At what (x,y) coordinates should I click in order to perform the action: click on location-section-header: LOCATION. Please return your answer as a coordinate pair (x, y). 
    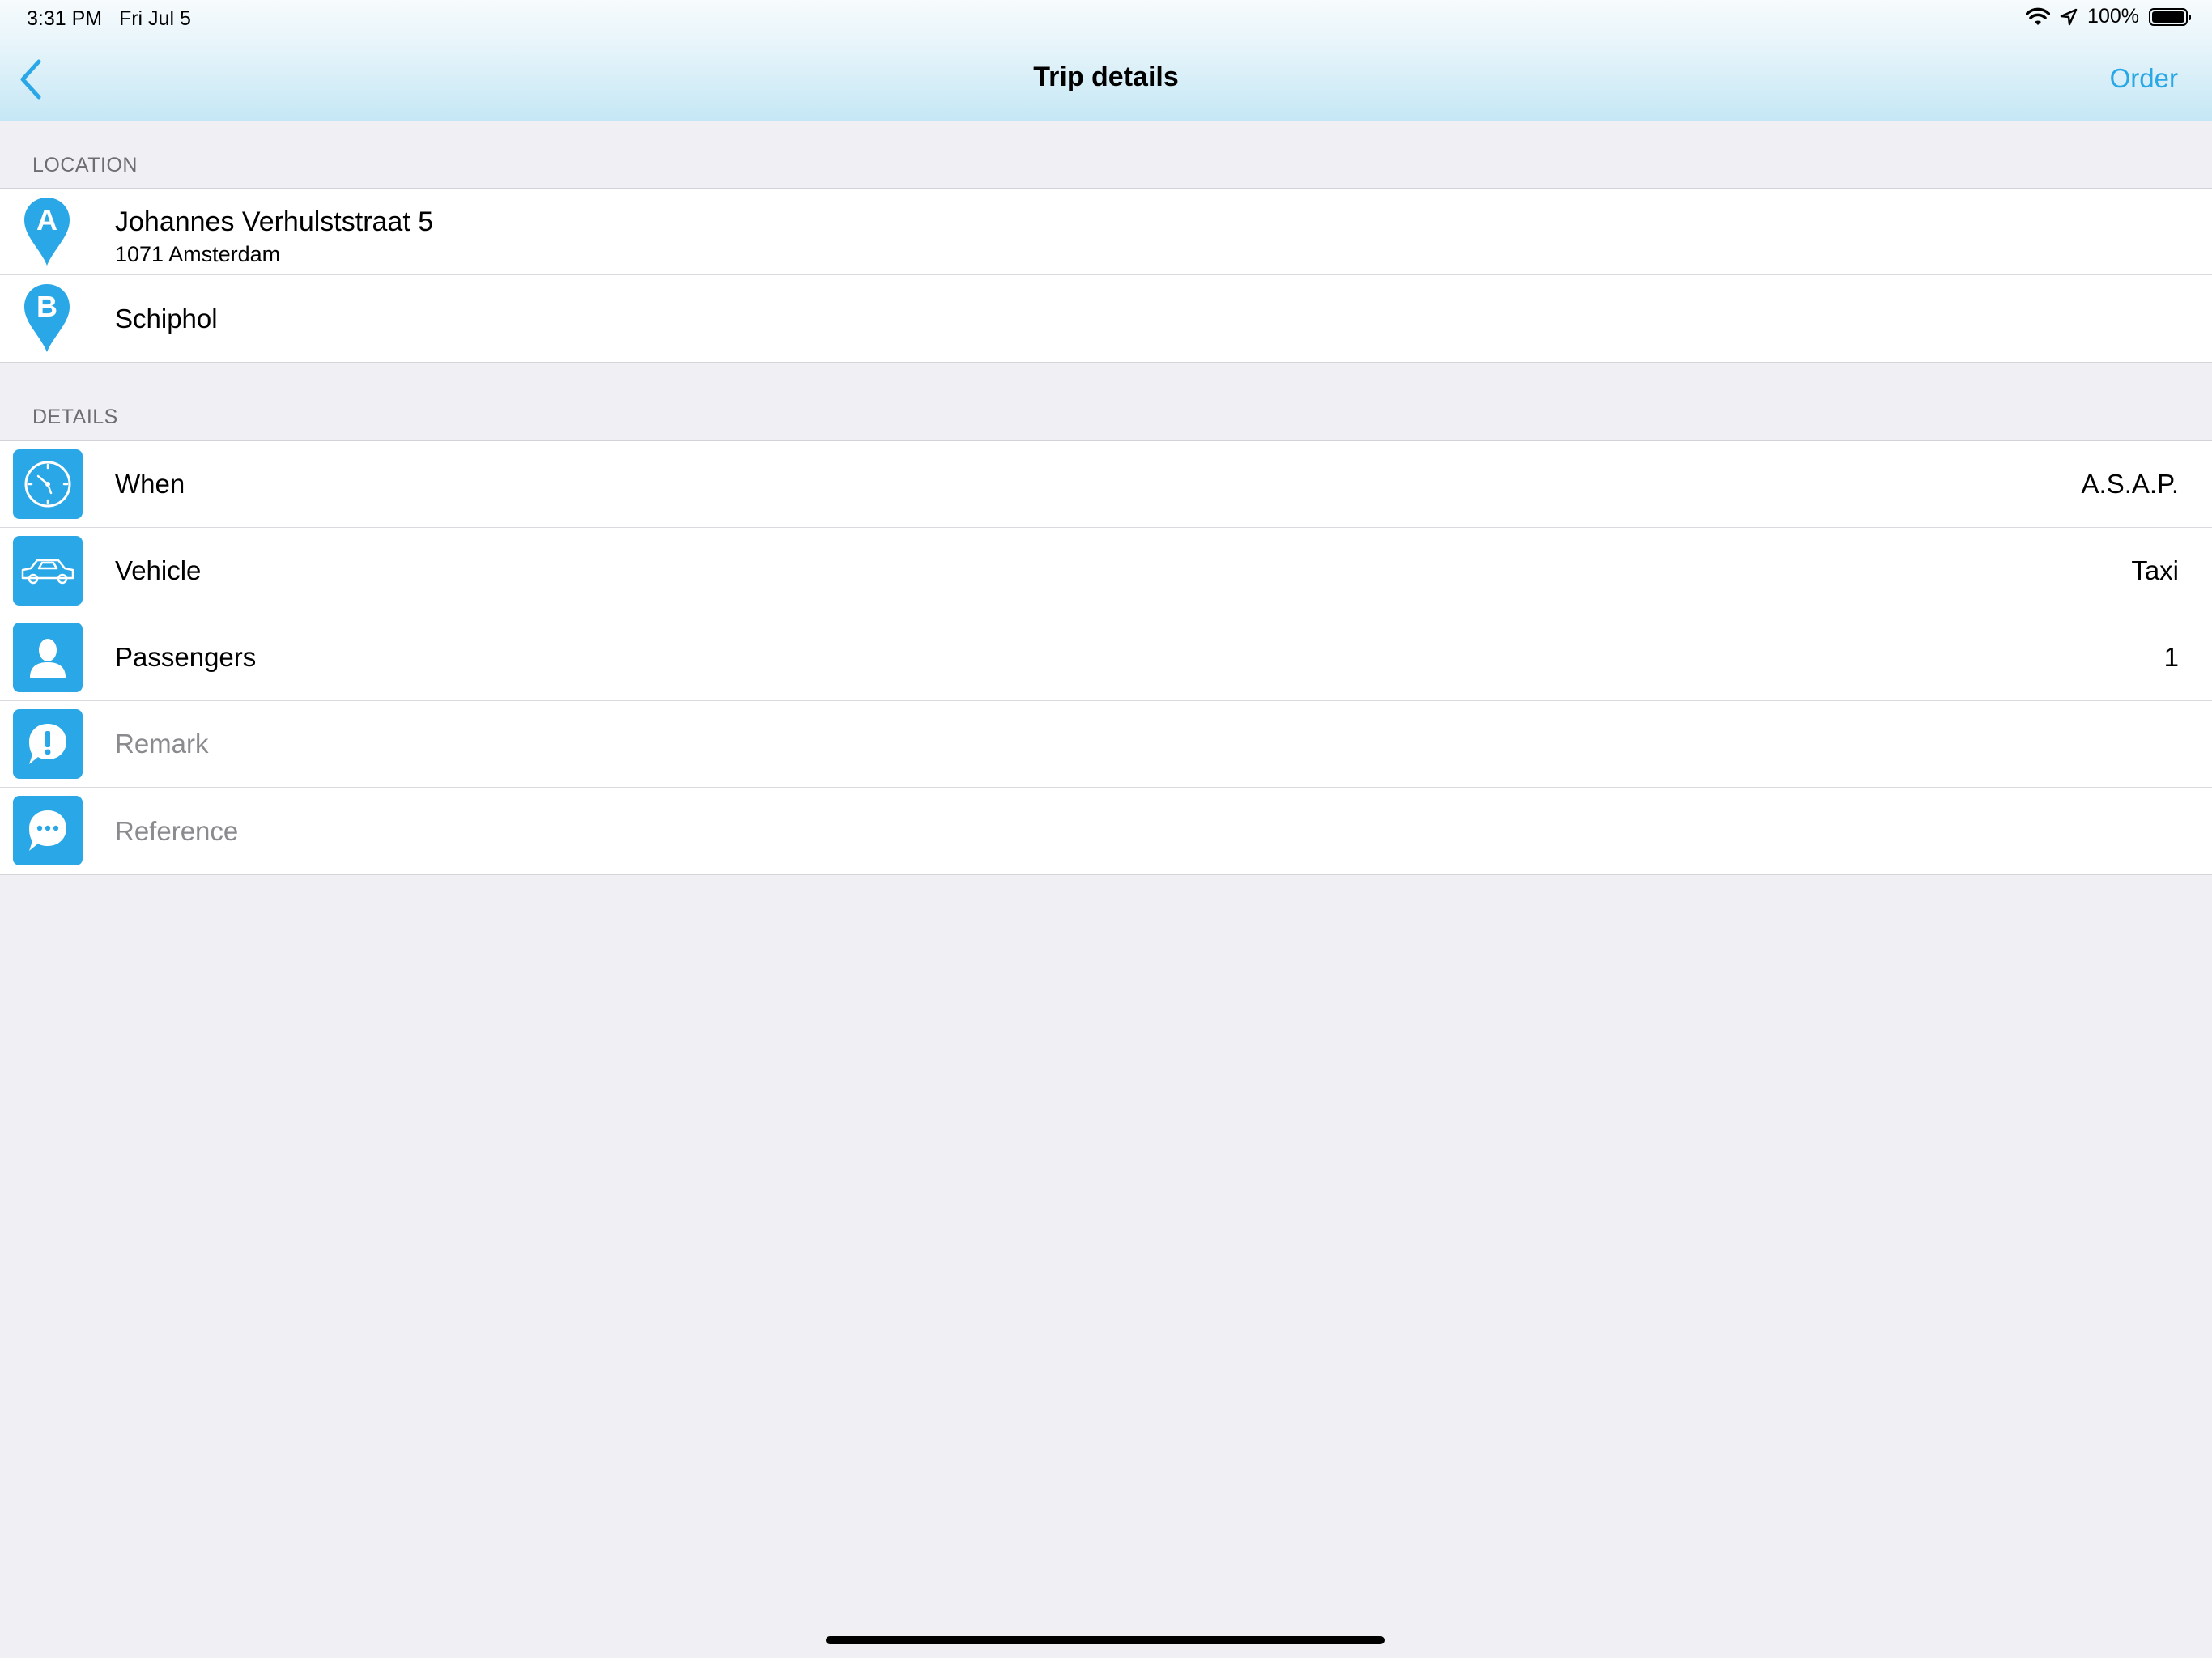
    Looking at the image, I should click on (85, 165).